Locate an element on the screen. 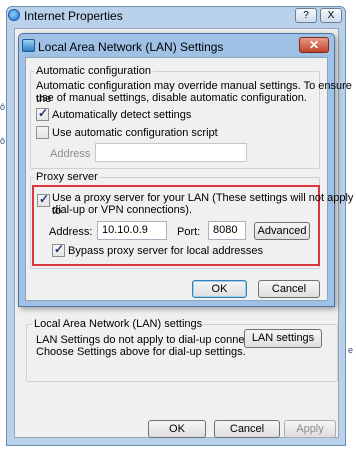  use-config-script-label: Use automatic configuration script is located at coordinates (135, 133).